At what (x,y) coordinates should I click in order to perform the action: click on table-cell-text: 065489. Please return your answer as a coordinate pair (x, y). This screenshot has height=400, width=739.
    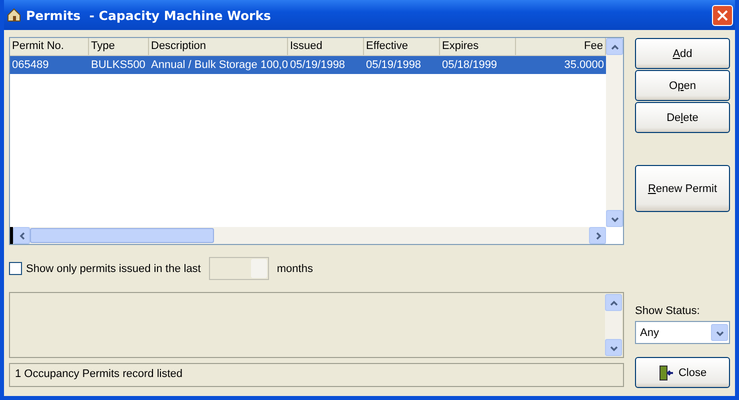
    Looking at the image, I should click on (30, 65).